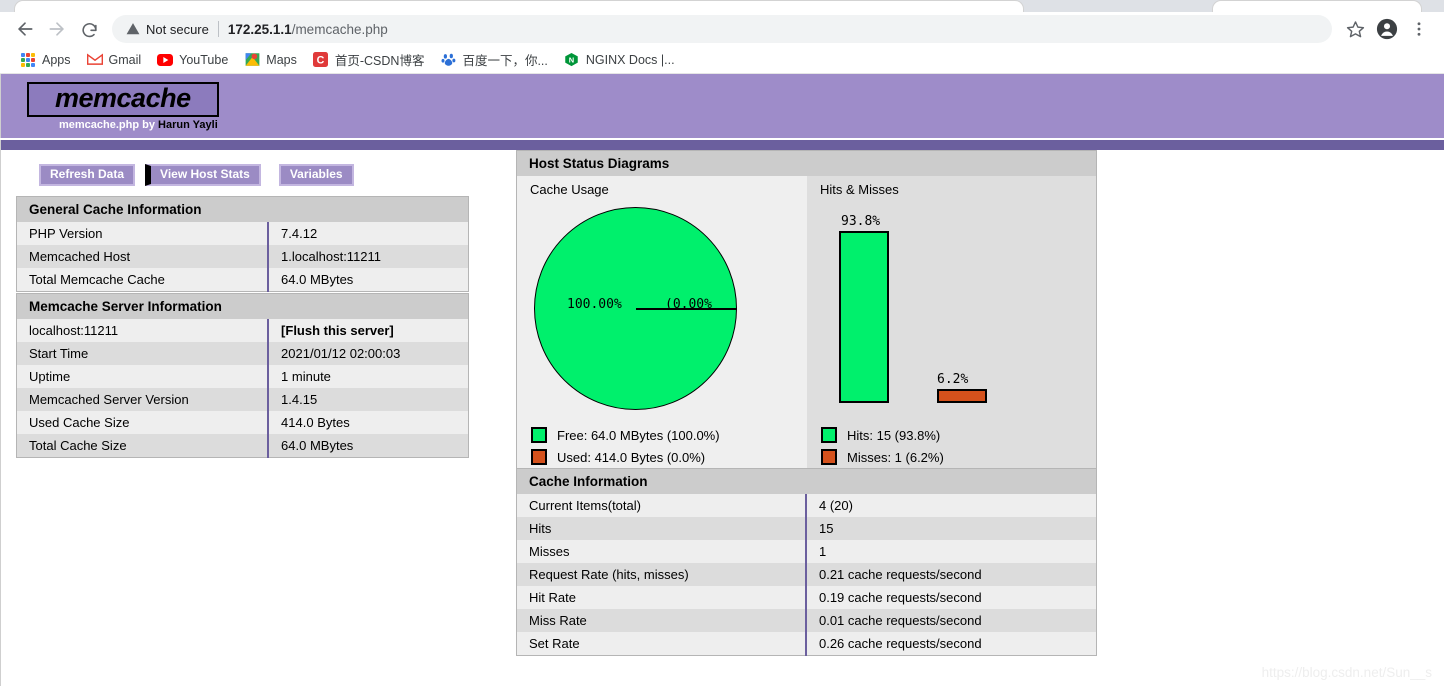 The height and width of the screenshot is (686, 1444). I want to click on bar-misses, so click(962, 396).